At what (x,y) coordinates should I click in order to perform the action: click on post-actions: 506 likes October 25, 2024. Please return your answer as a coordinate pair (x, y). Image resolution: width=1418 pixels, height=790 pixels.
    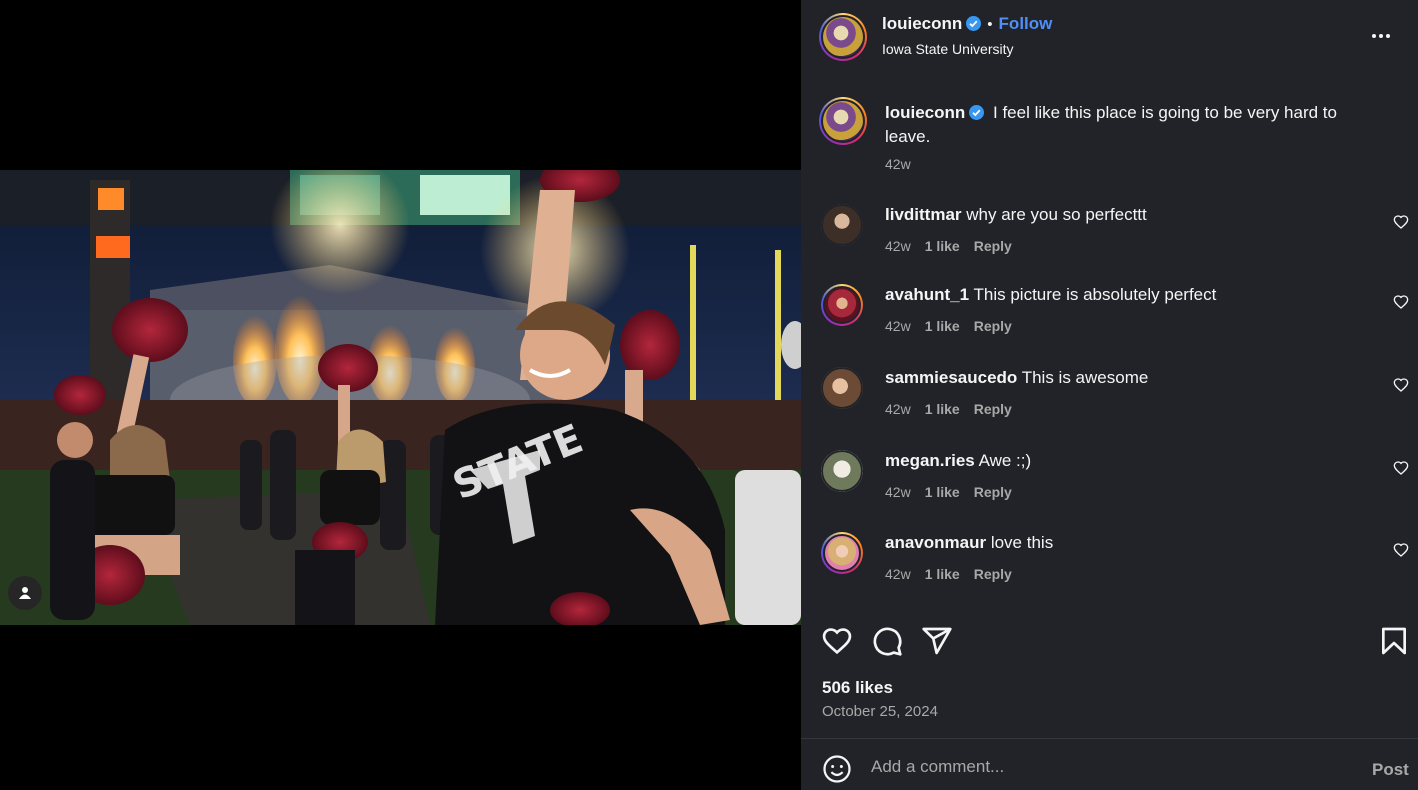
    Looking at the image, I should click on (1109, 672).